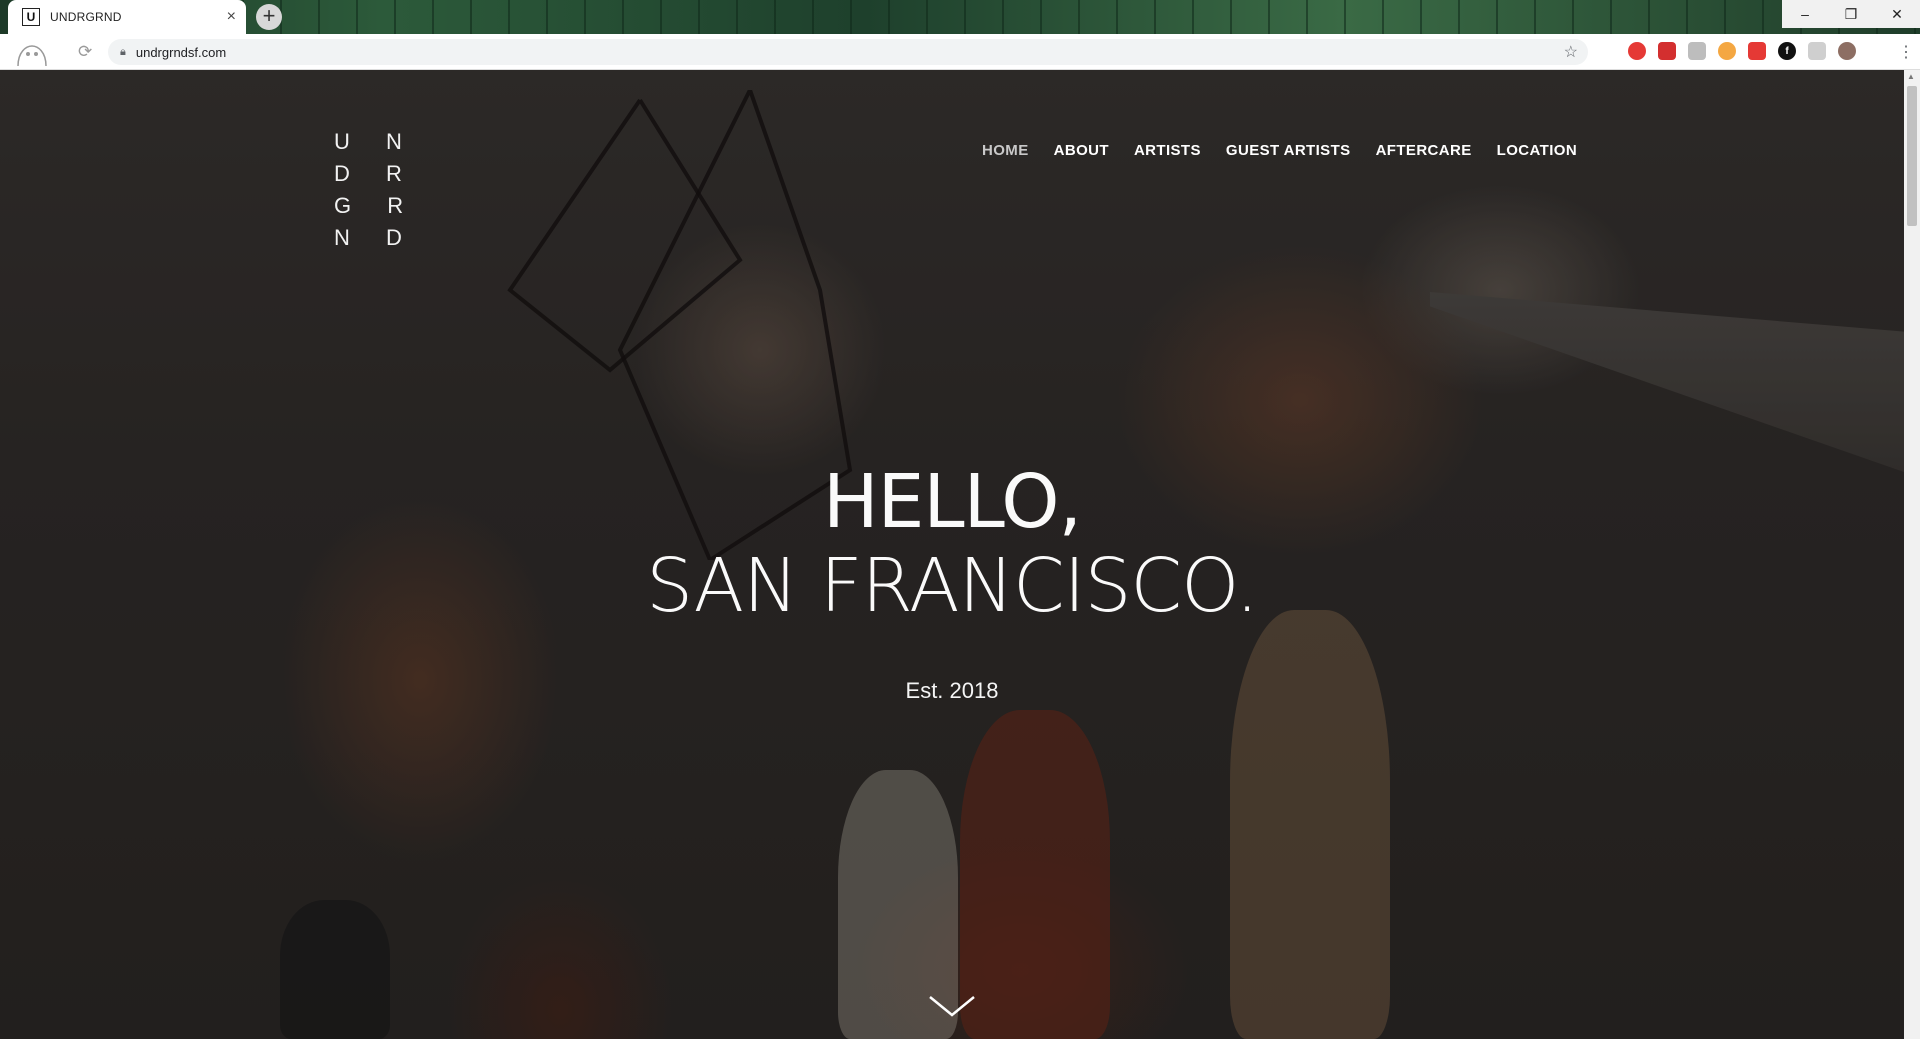 The image size is (1920, 1039). Describe the element at coordinates (123, 51) in the screenshot. I see `lock-icon: 🔒︎` at that location.